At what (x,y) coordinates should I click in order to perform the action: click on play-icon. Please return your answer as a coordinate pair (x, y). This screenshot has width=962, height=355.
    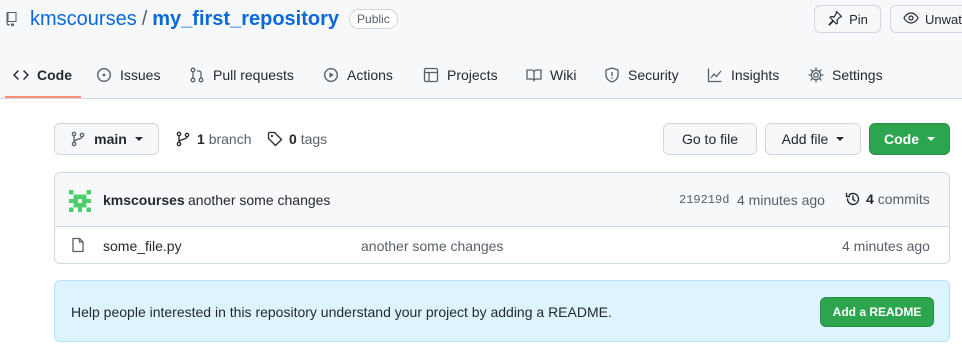
    Looking at the image, I should click on (331, 75).